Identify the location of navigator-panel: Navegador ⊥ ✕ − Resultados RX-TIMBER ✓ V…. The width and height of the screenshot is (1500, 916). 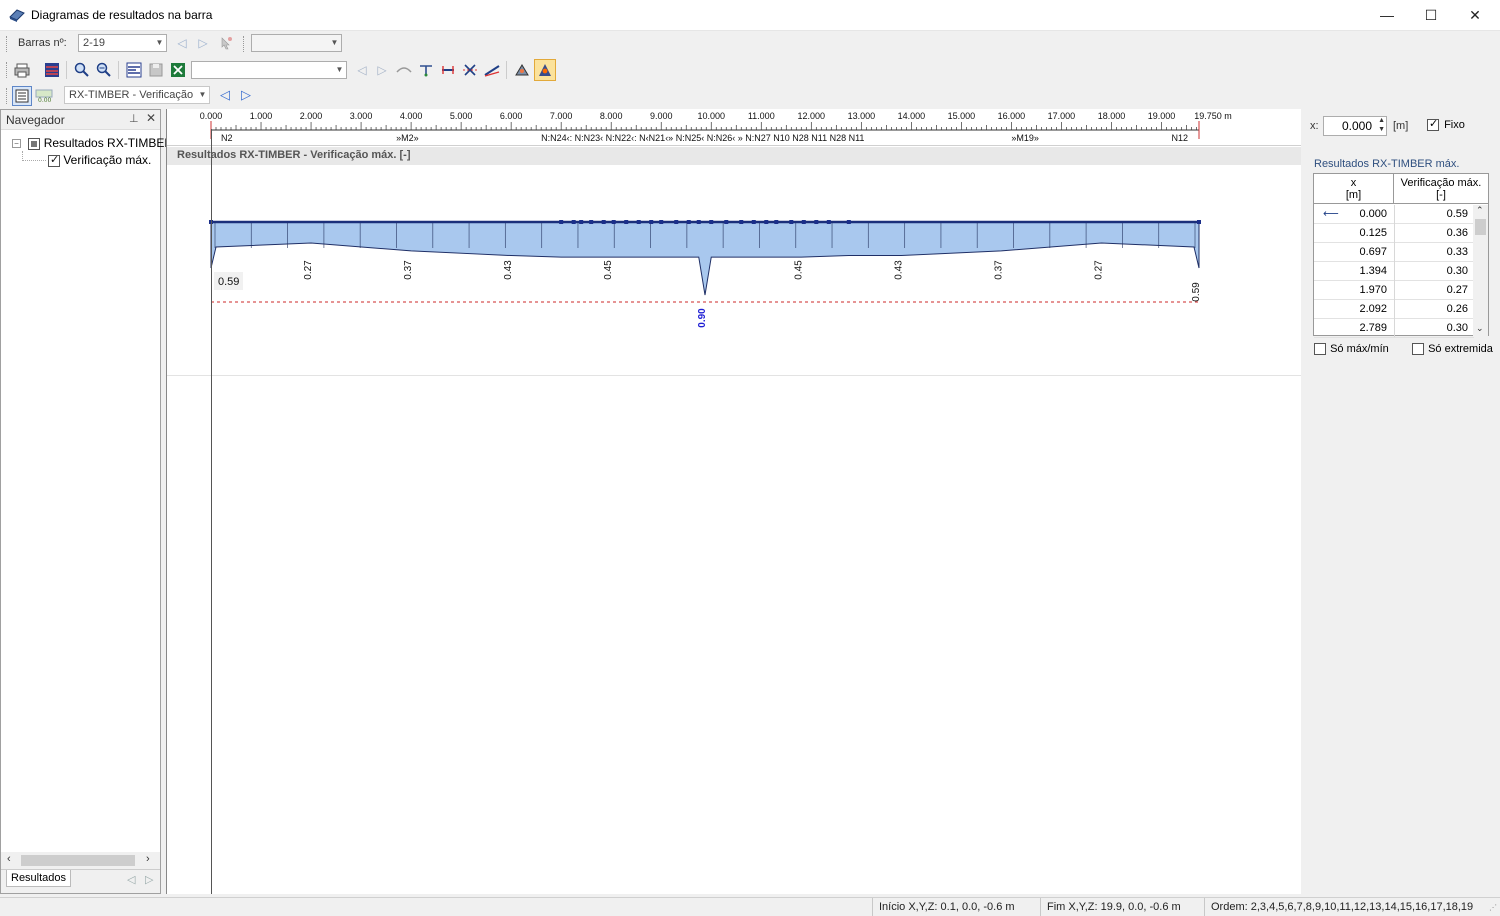
(86, 501).